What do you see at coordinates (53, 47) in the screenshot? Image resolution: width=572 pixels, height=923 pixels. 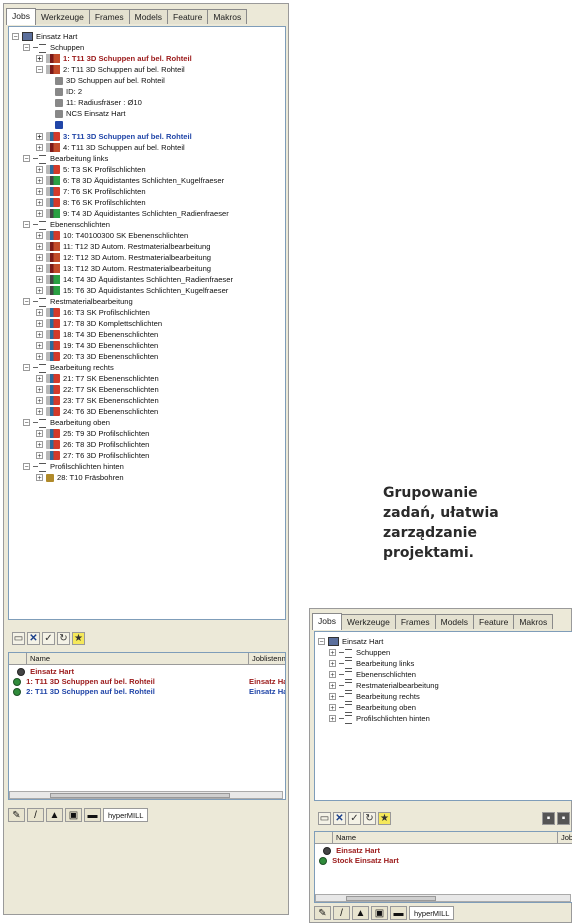 I see `tree-group-schuppen: − Schuppen` at bounding box center [53, 47].